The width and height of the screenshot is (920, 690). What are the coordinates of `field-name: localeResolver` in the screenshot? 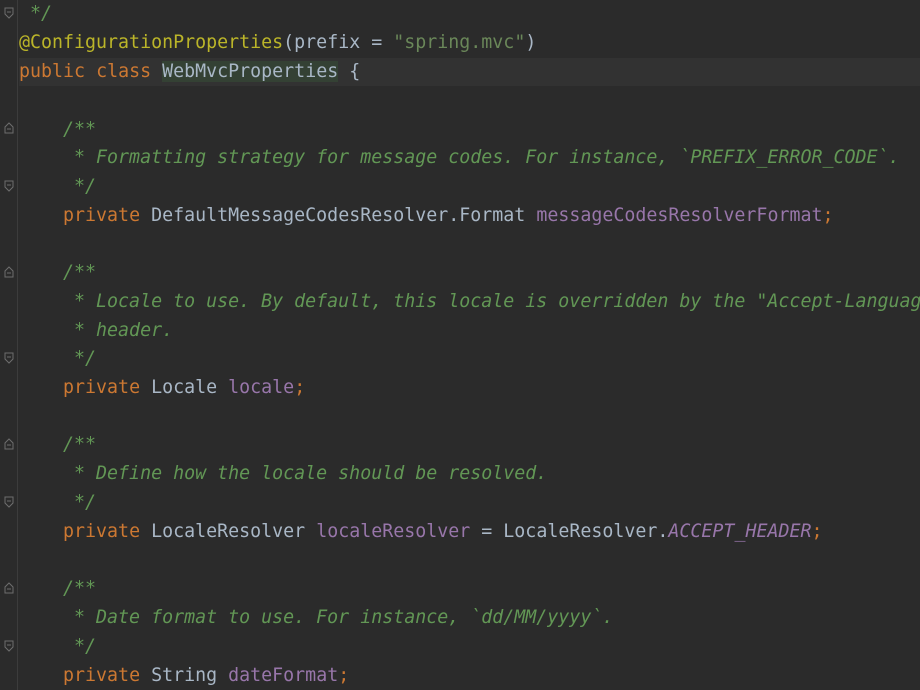 It's located at (393, 531).